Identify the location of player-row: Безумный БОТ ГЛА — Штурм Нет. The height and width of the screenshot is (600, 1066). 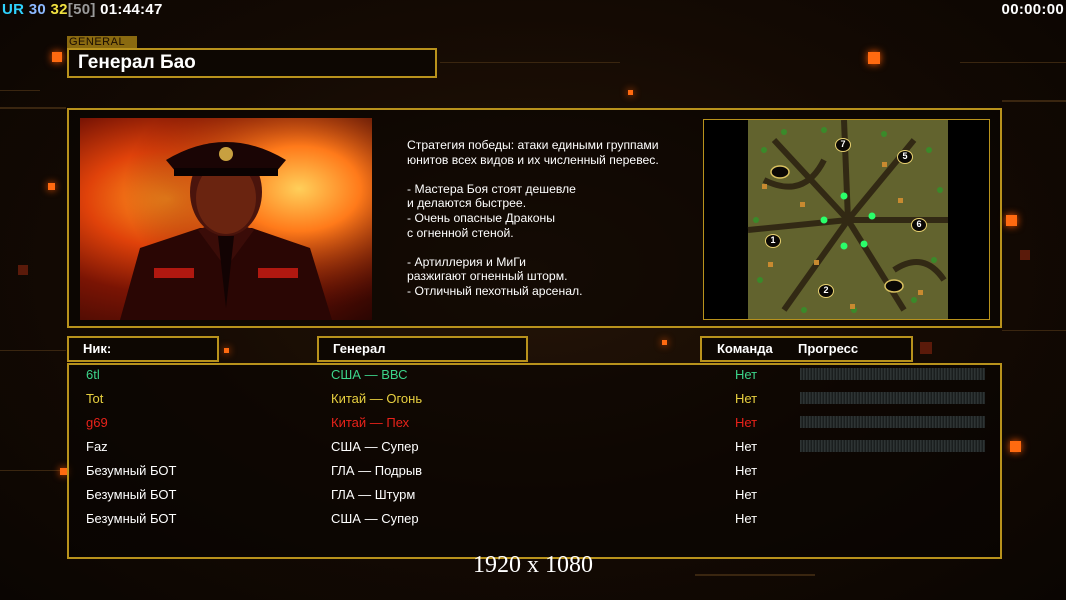
(533, 497).